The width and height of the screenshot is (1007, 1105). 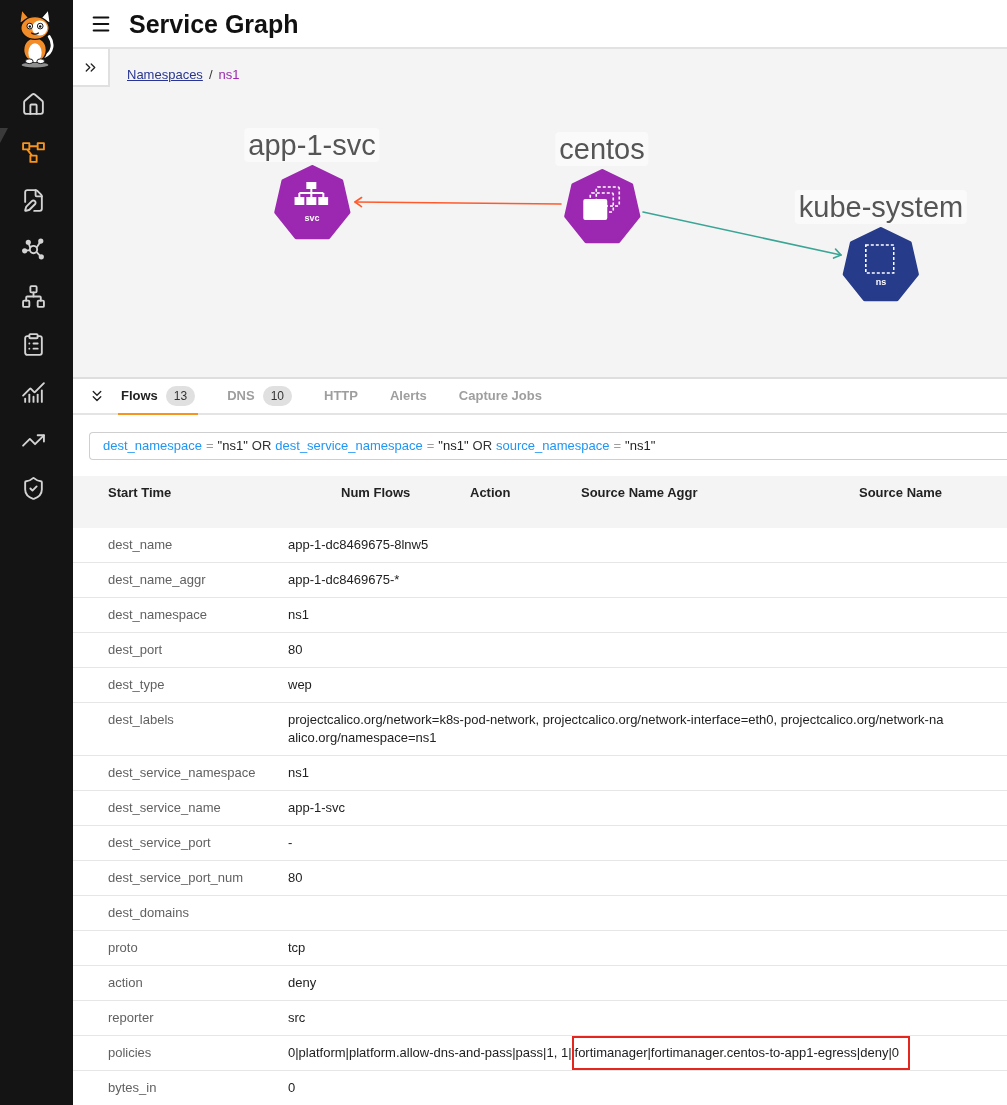 What do you see at coordinates (131, 1018) in the screenshot?
I see `field-name: reporter` at bounding box center [131, 1018].